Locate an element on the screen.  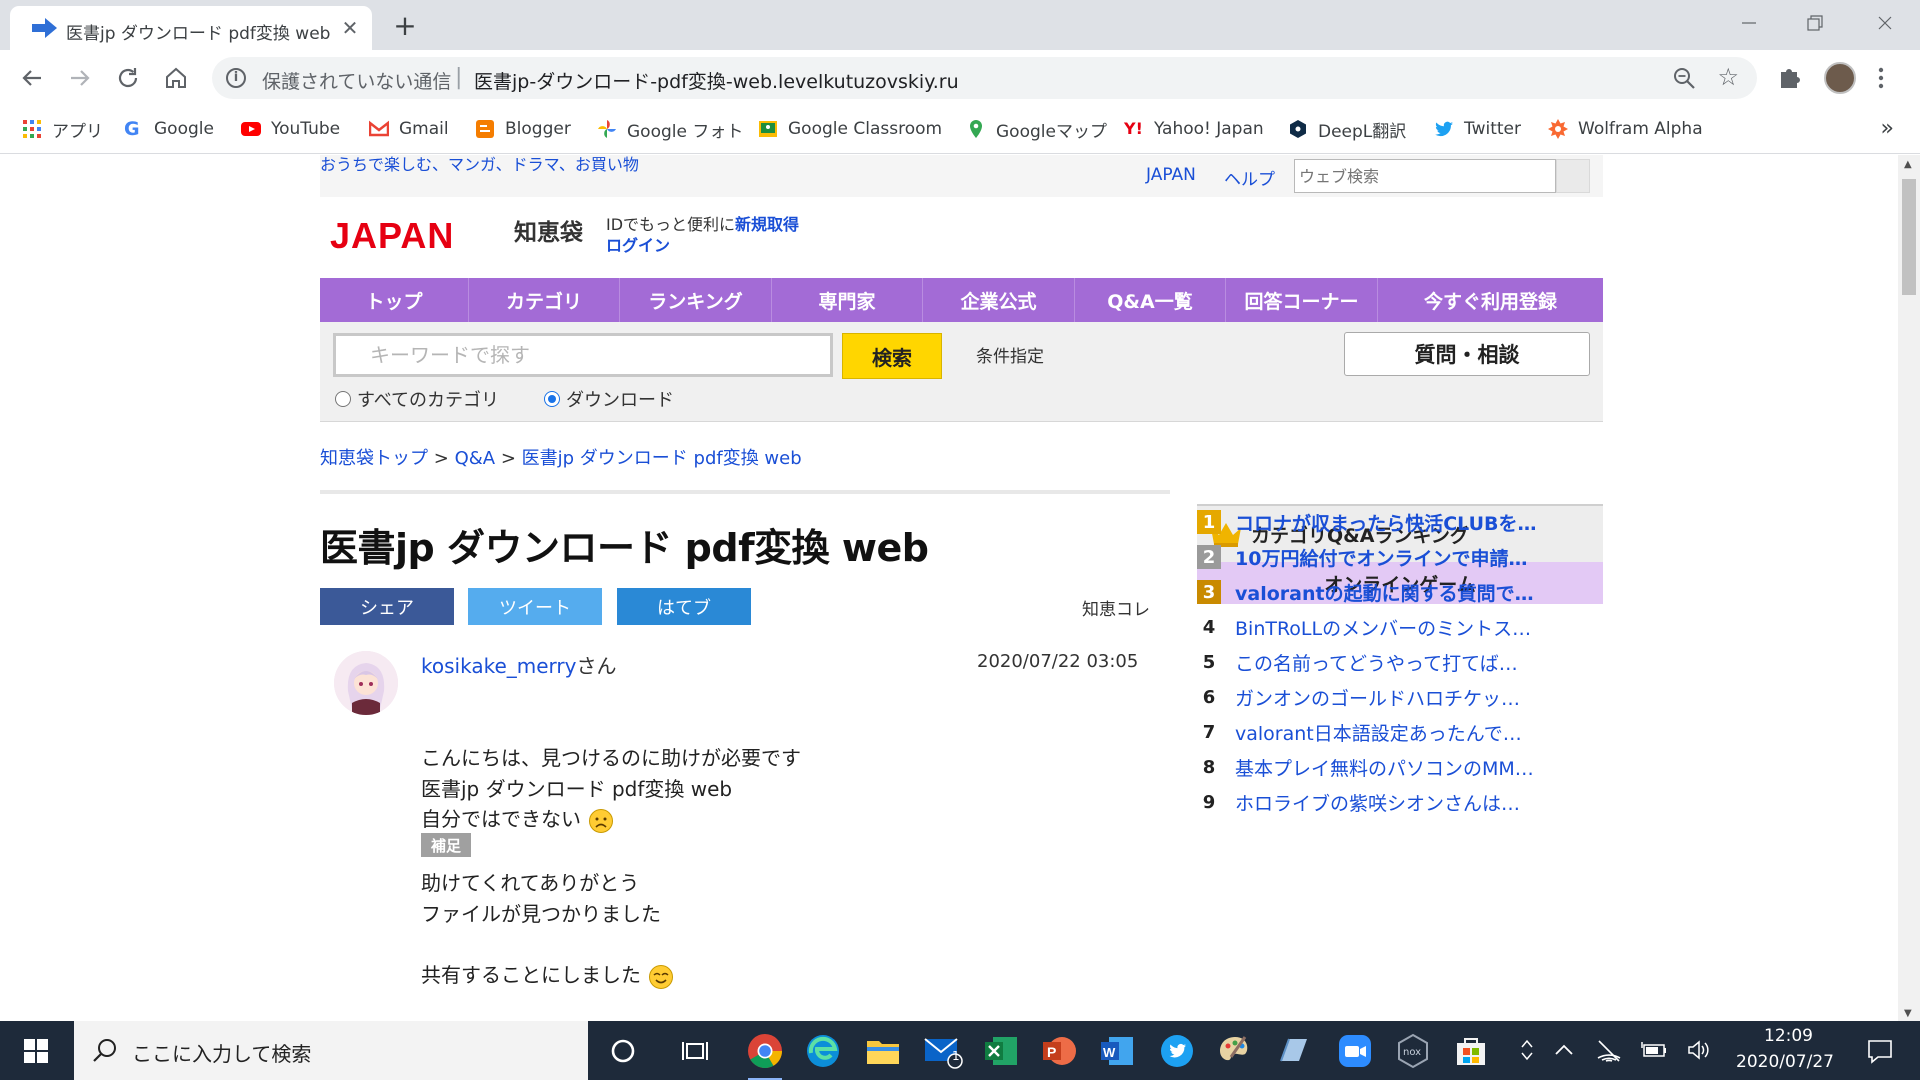
nav-register: 今すぐ利用登録 is located at coordinates (1490, 300).